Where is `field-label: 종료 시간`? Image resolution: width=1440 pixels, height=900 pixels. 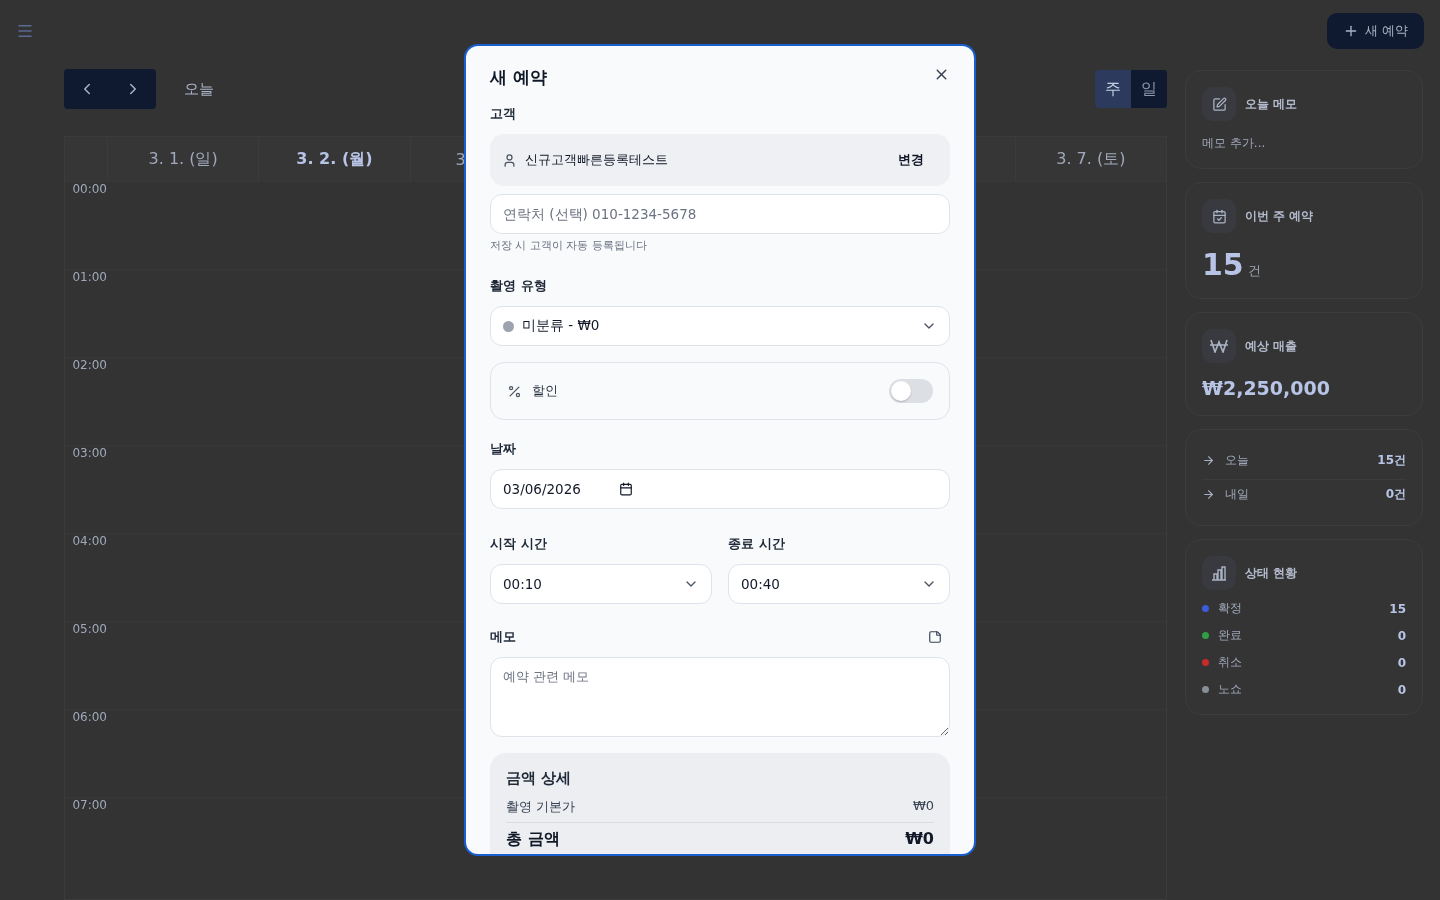 field-label: 종료 시간 is located at coordinates (757, 544).